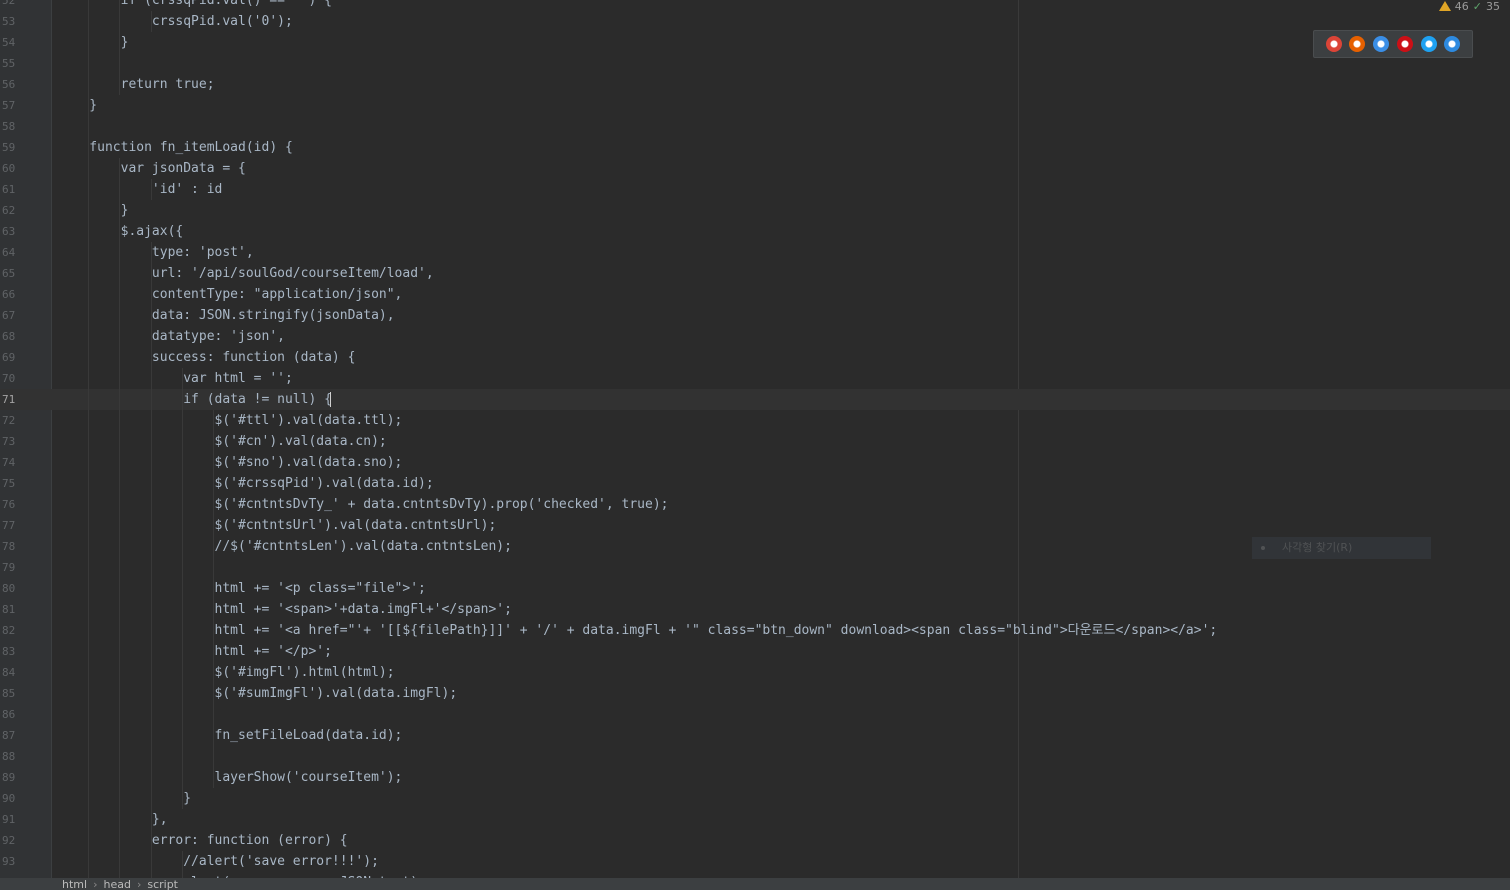 This screenshot has height=890, width=1510. I want to click on breadcrumb-item: script, so click(162, 884).